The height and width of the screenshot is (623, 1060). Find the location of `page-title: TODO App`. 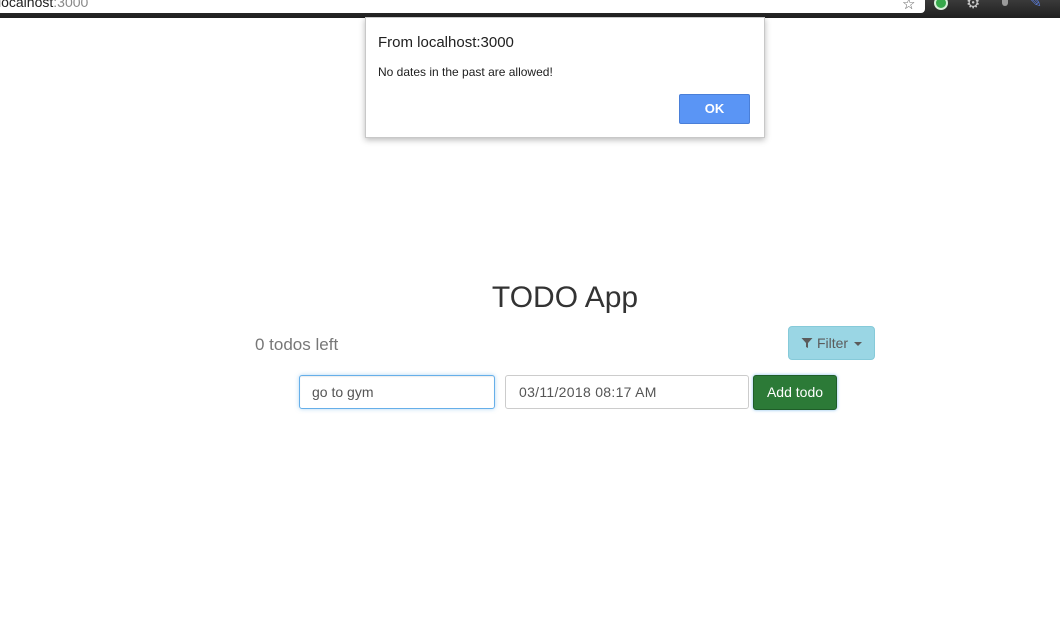

page-title: TODO App is located at coordinates (565, 297).